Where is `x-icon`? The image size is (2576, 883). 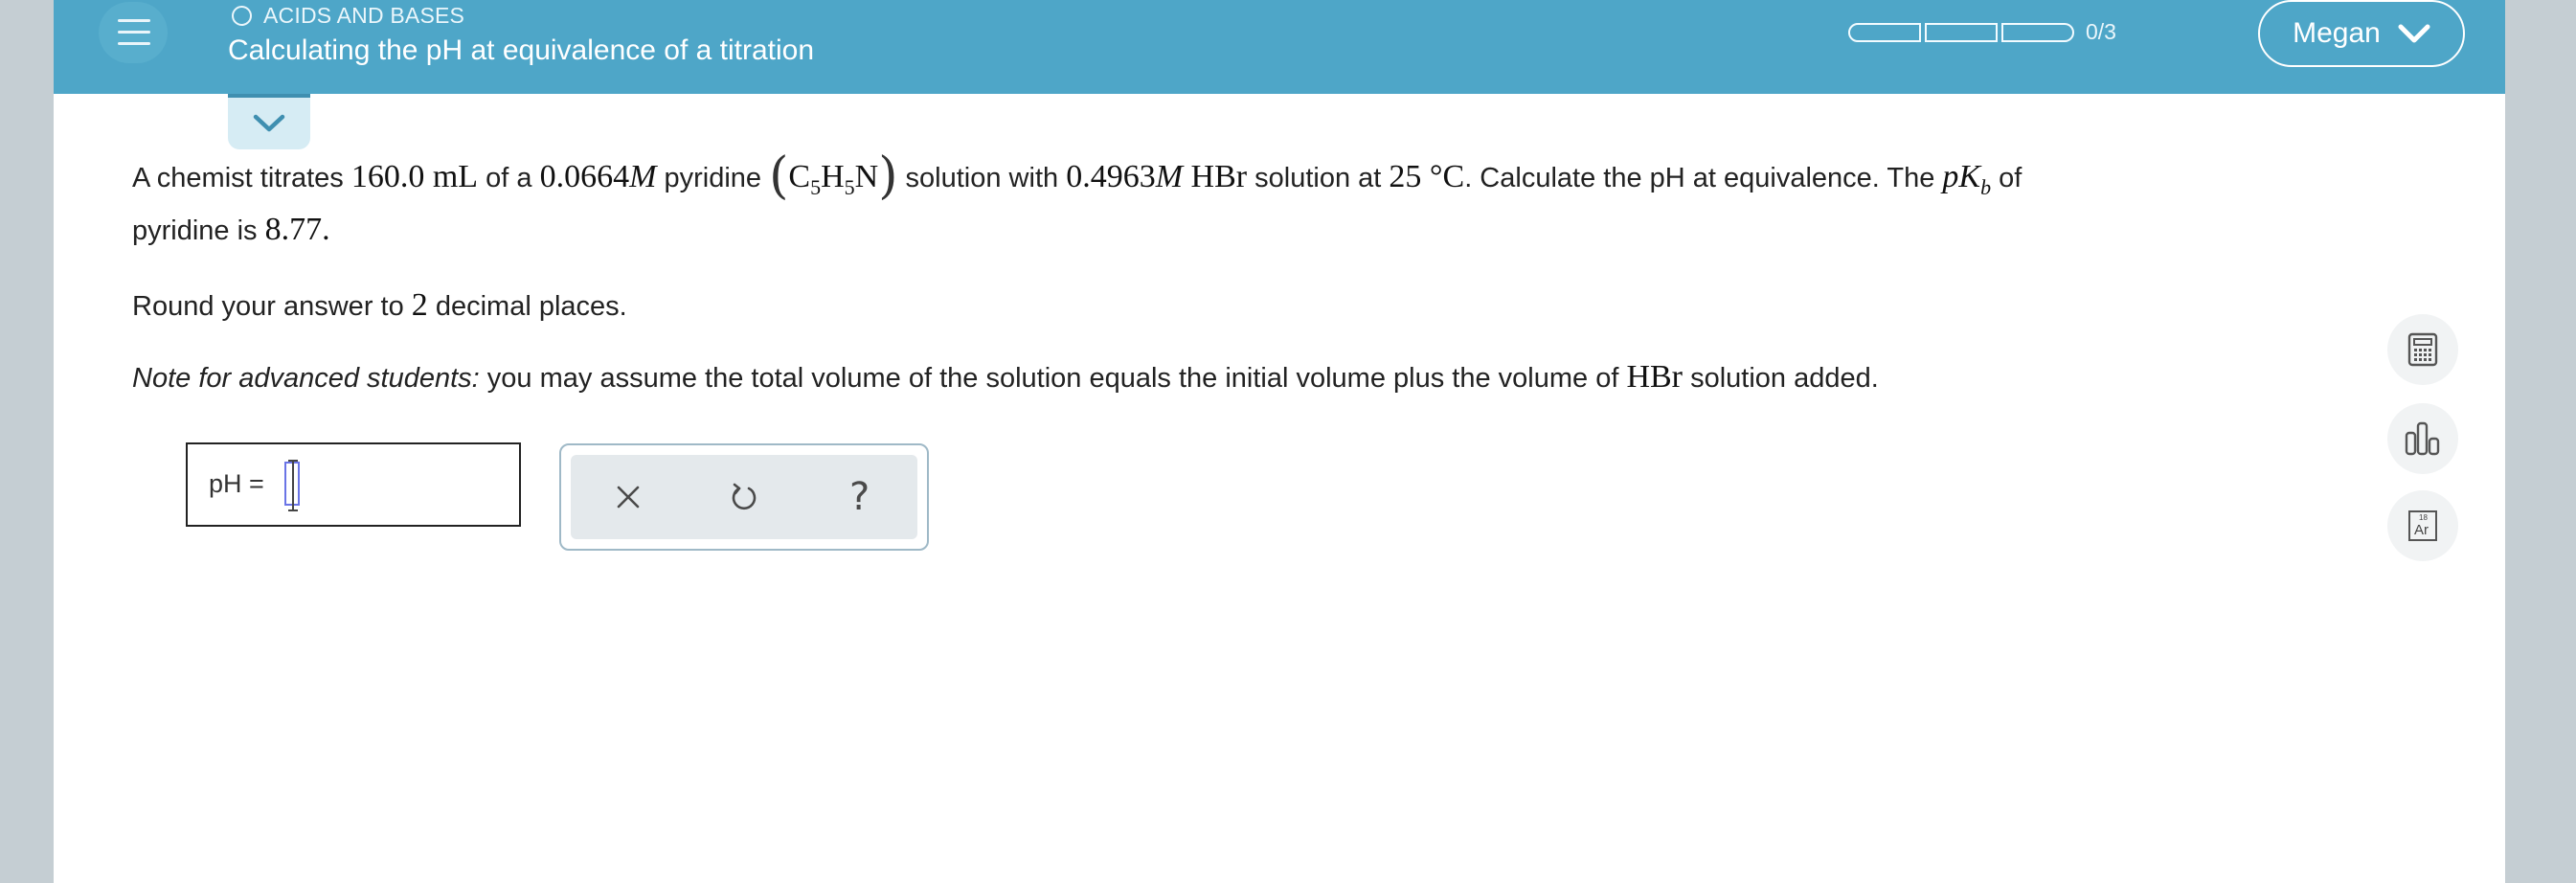 x-icon is located at coordinates (629, 497).